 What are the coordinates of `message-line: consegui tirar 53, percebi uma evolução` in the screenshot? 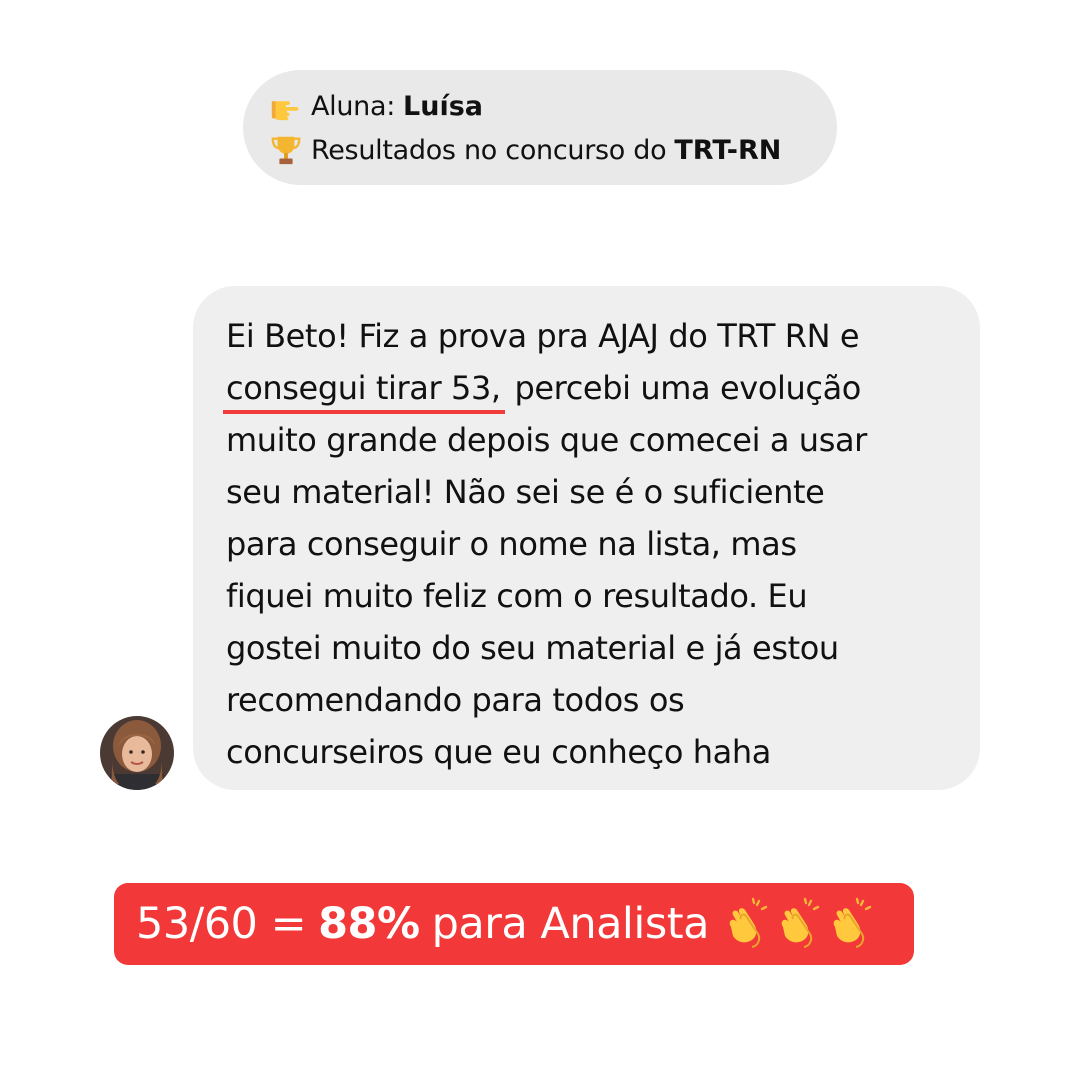 It's located at (586, 388).